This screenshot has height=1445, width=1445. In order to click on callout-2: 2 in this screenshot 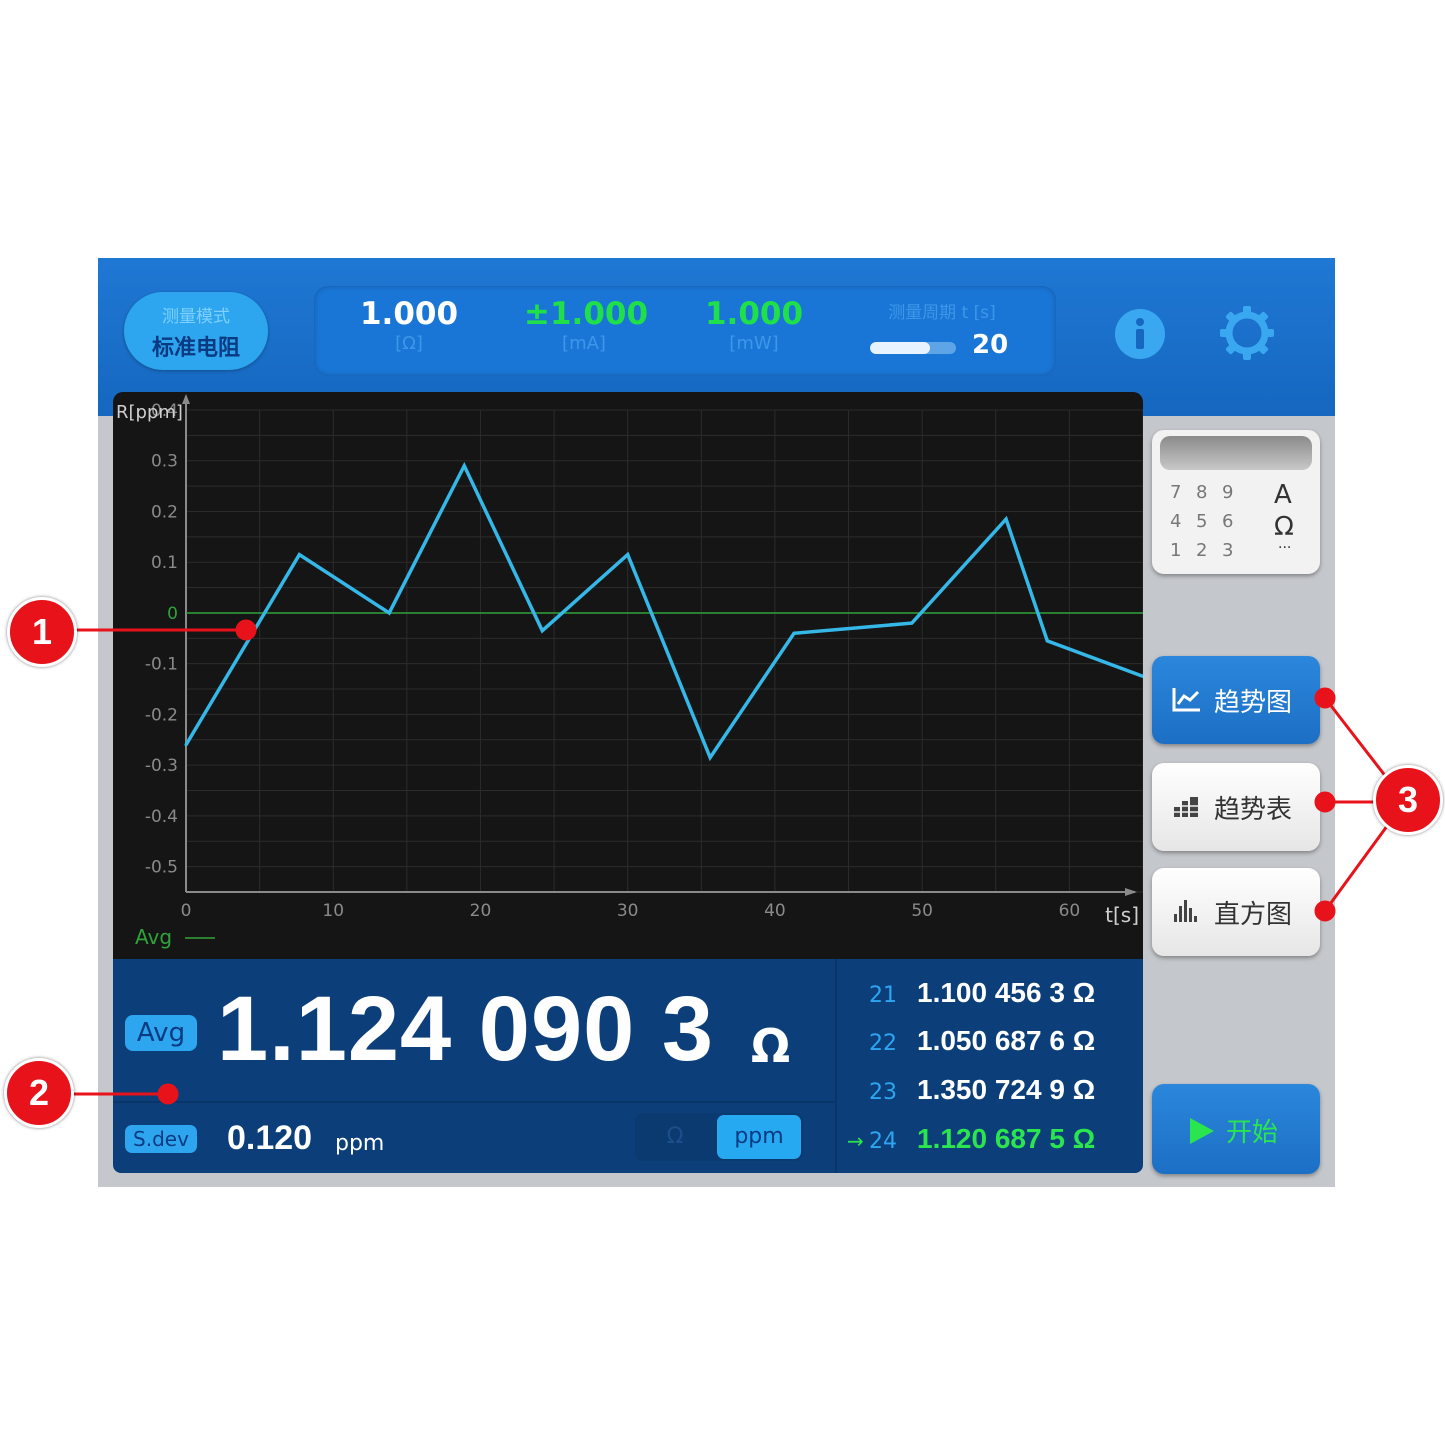, I will do `click(39, 1093)`.